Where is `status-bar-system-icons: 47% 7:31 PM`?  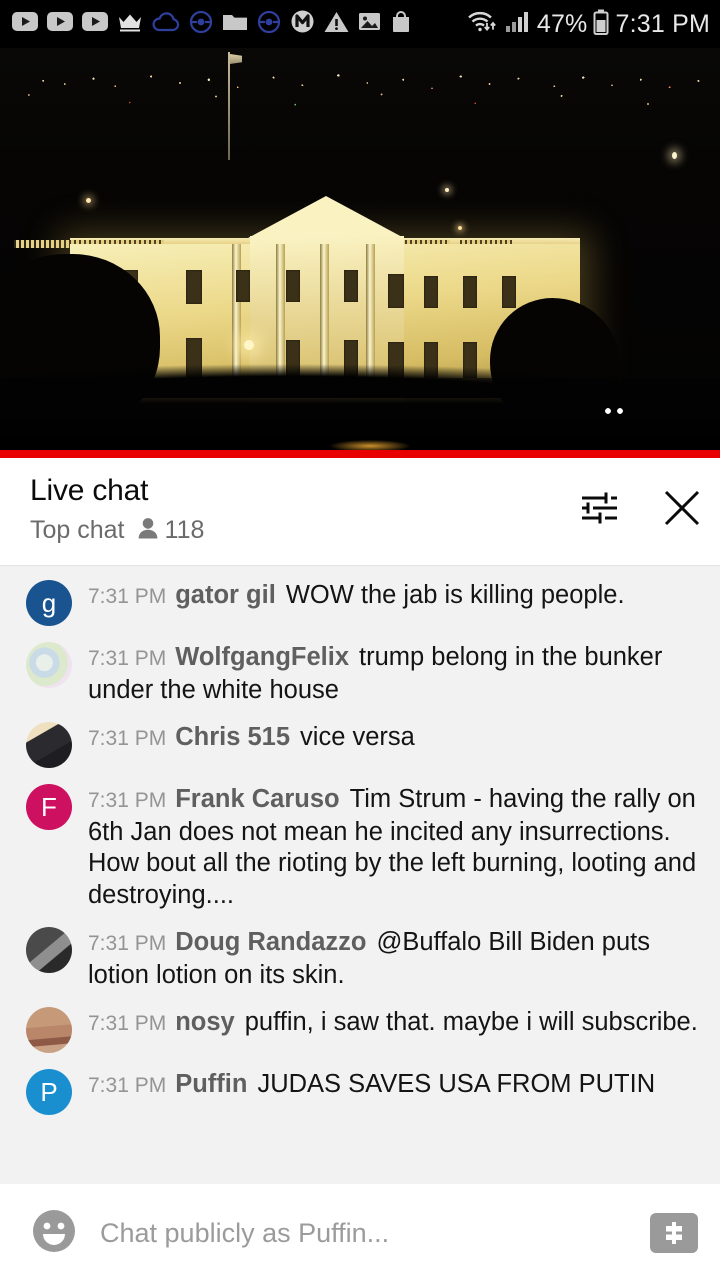 status-bar-system-icons: 47% 7:31 PM is located at coordinates (588, 24).